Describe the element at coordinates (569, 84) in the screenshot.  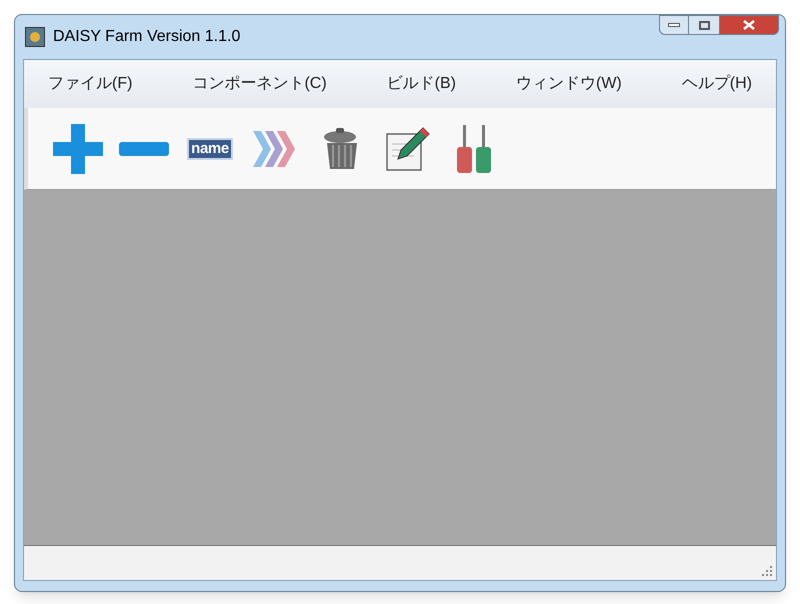
I see `menu-item: ウィンドウ(W)` at that location.